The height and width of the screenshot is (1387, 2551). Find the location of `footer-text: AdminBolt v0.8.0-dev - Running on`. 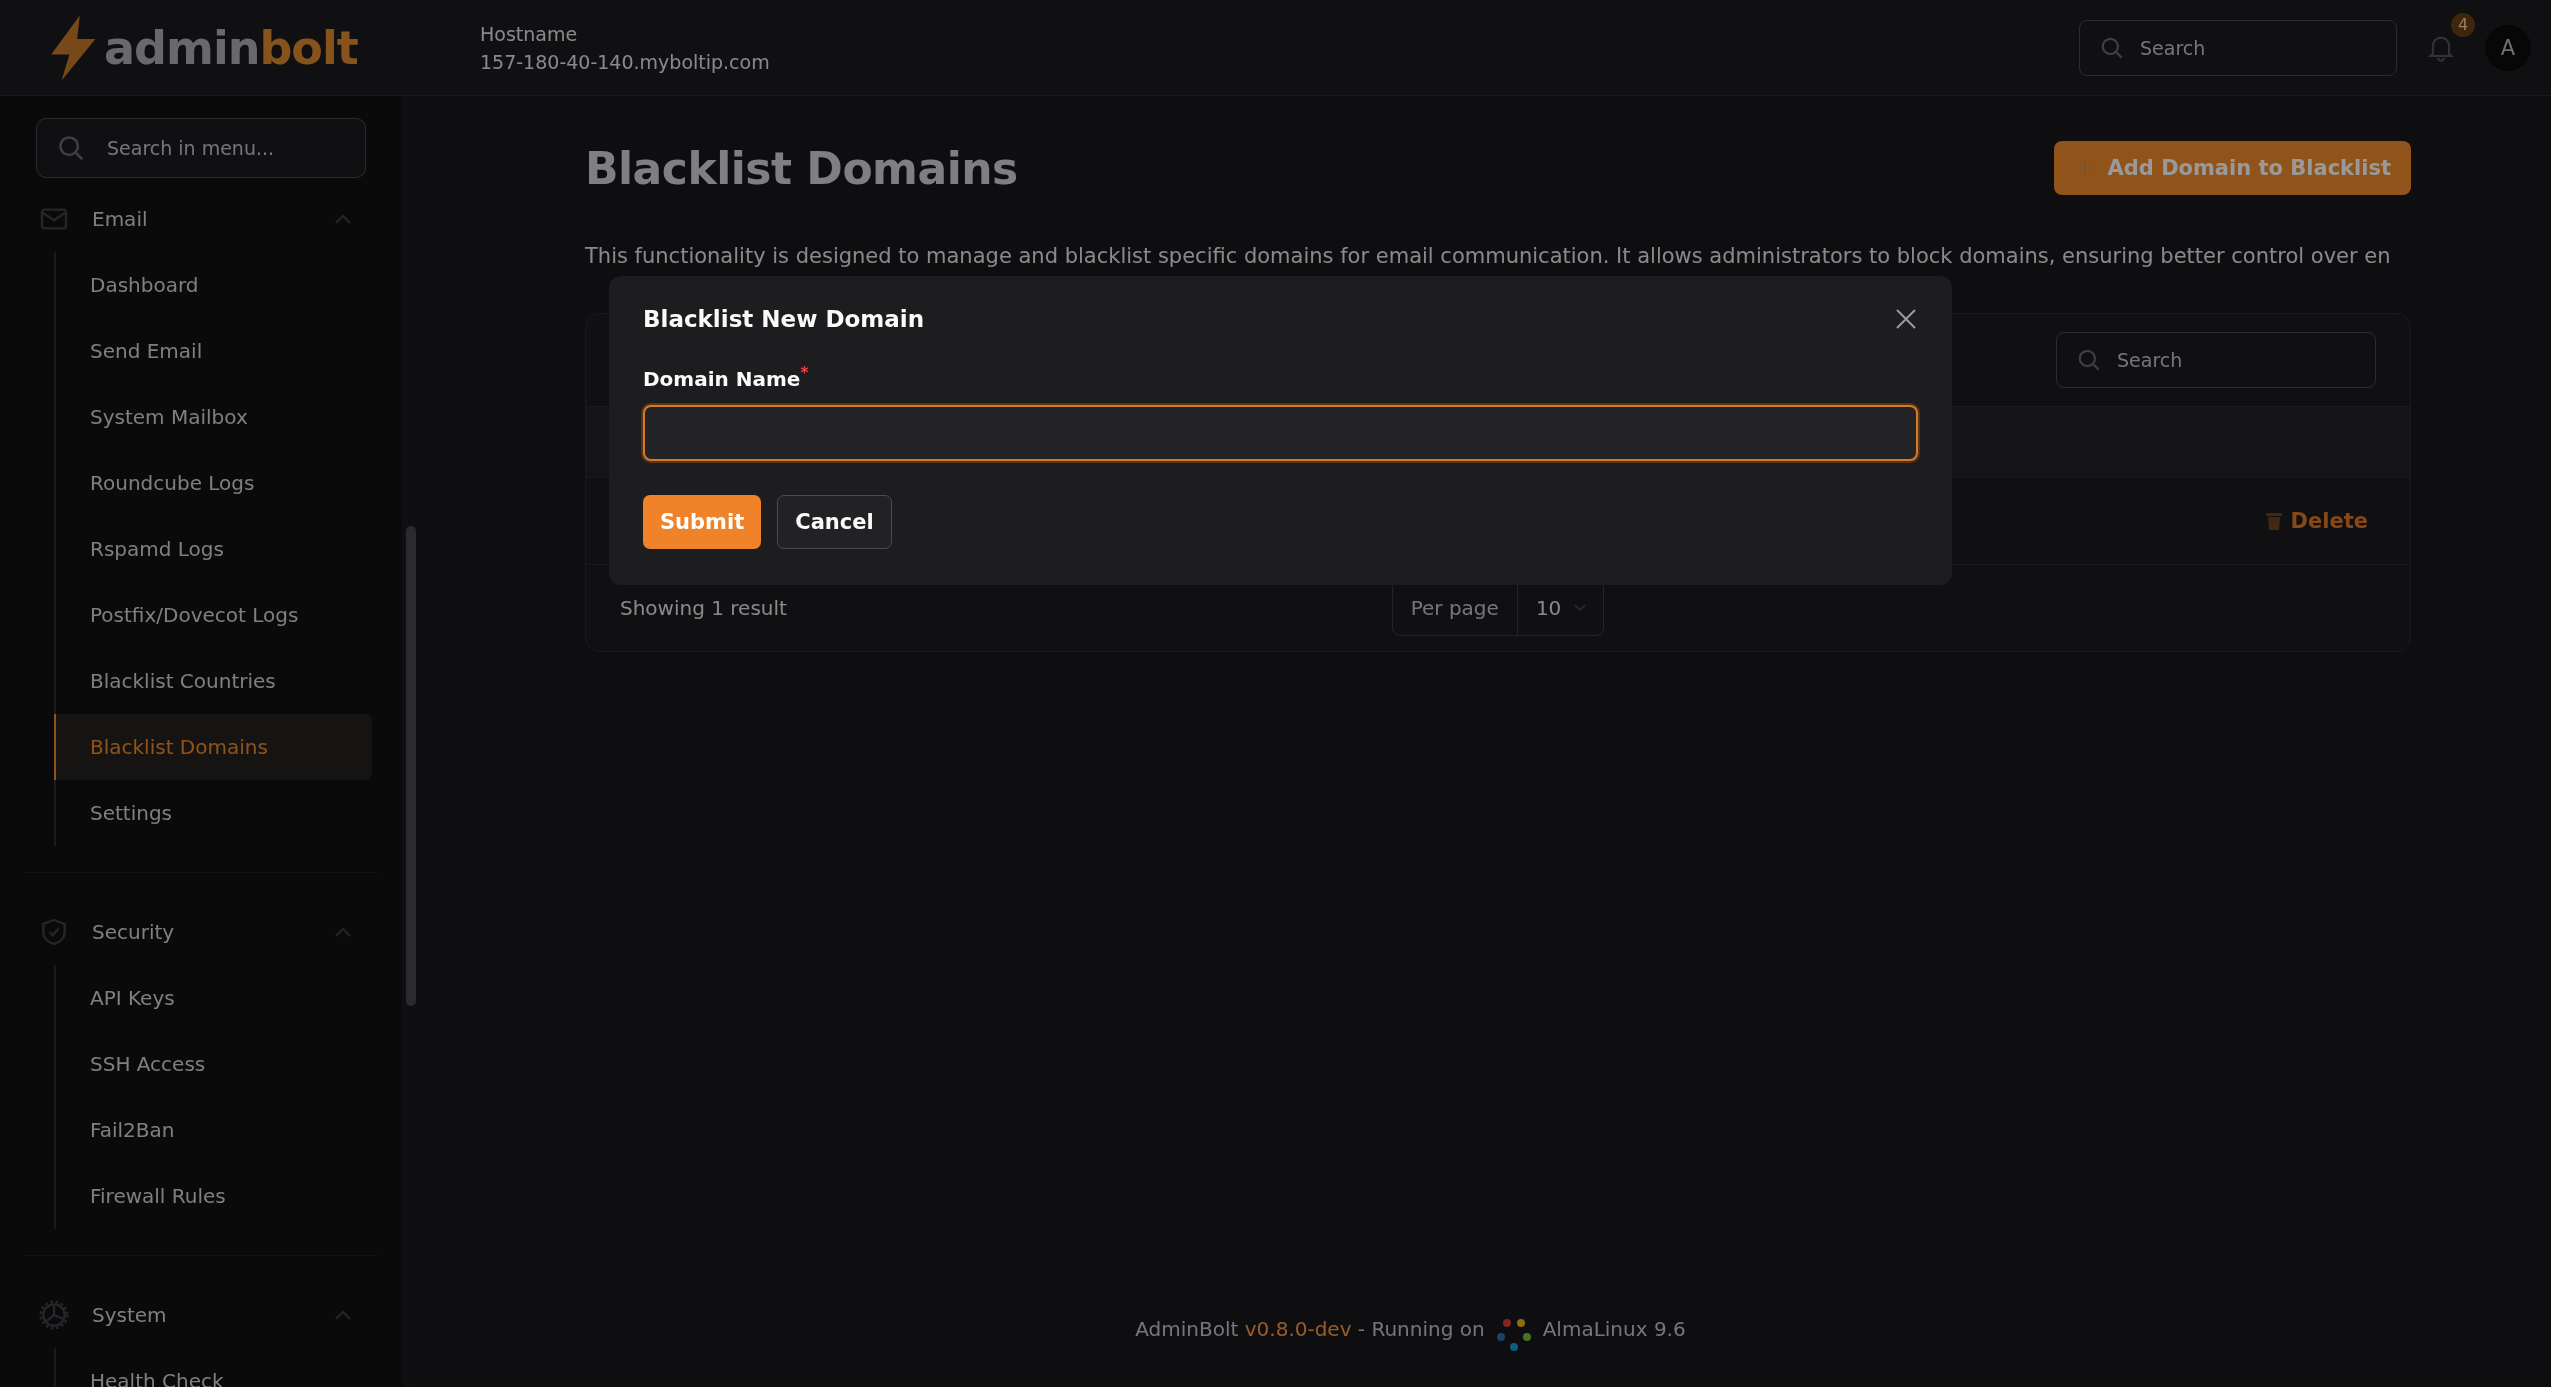

footer-text: AdminBolt v0.8.0-dev - Running on is located at coordinates (1310, 1329).